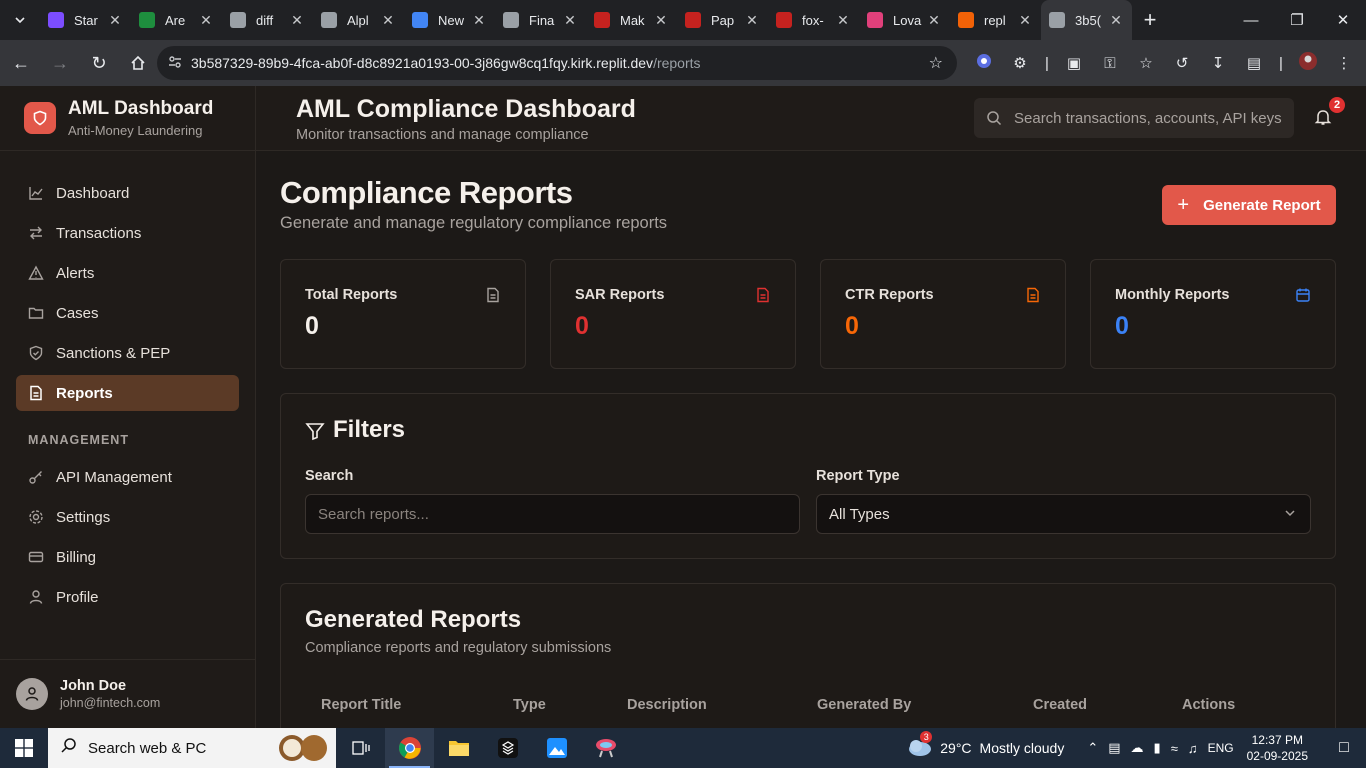  I want to click on bookmark-star-icon: ☆, so click(936, 63).